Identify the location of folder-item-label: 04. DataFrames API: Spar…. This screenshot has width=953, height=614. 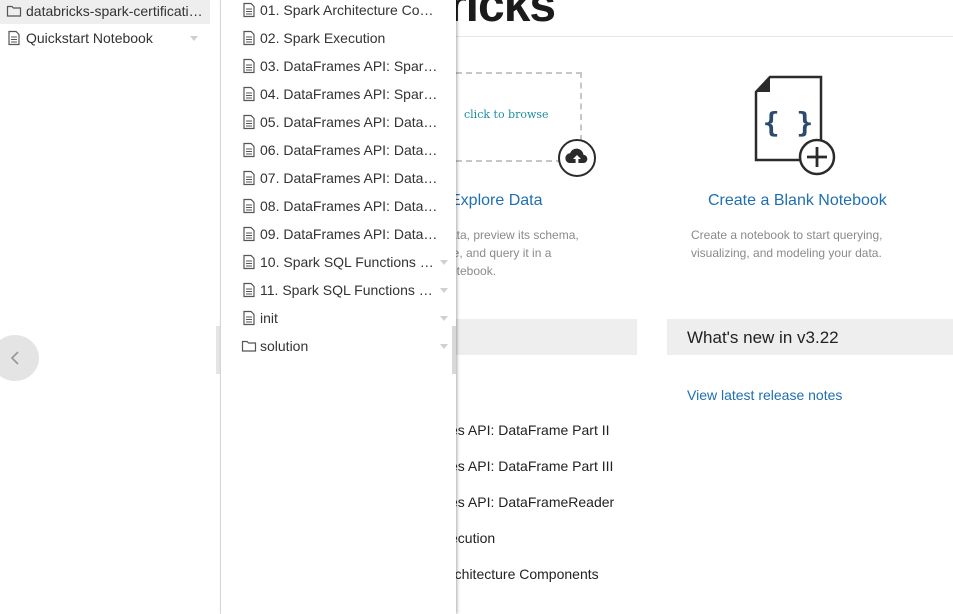
(349, 94).